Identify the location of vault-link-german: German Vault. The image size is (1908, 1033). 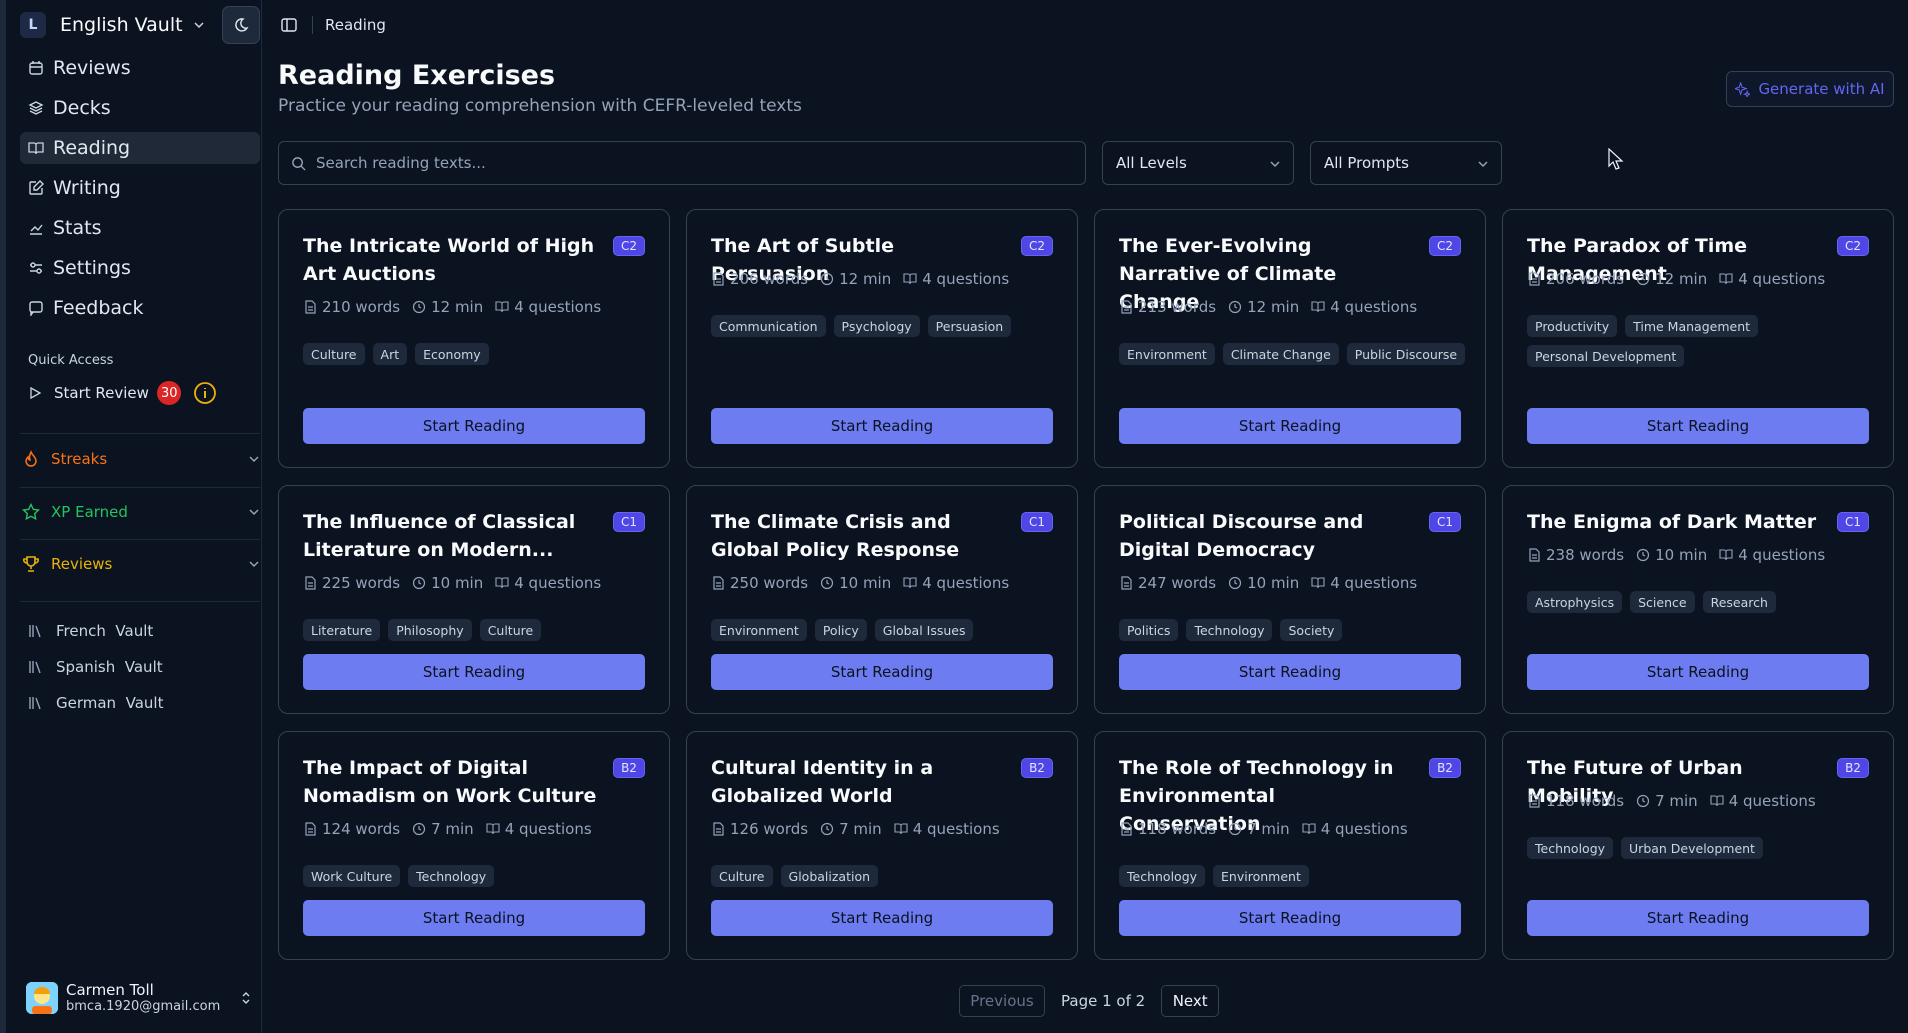
(95, 703).